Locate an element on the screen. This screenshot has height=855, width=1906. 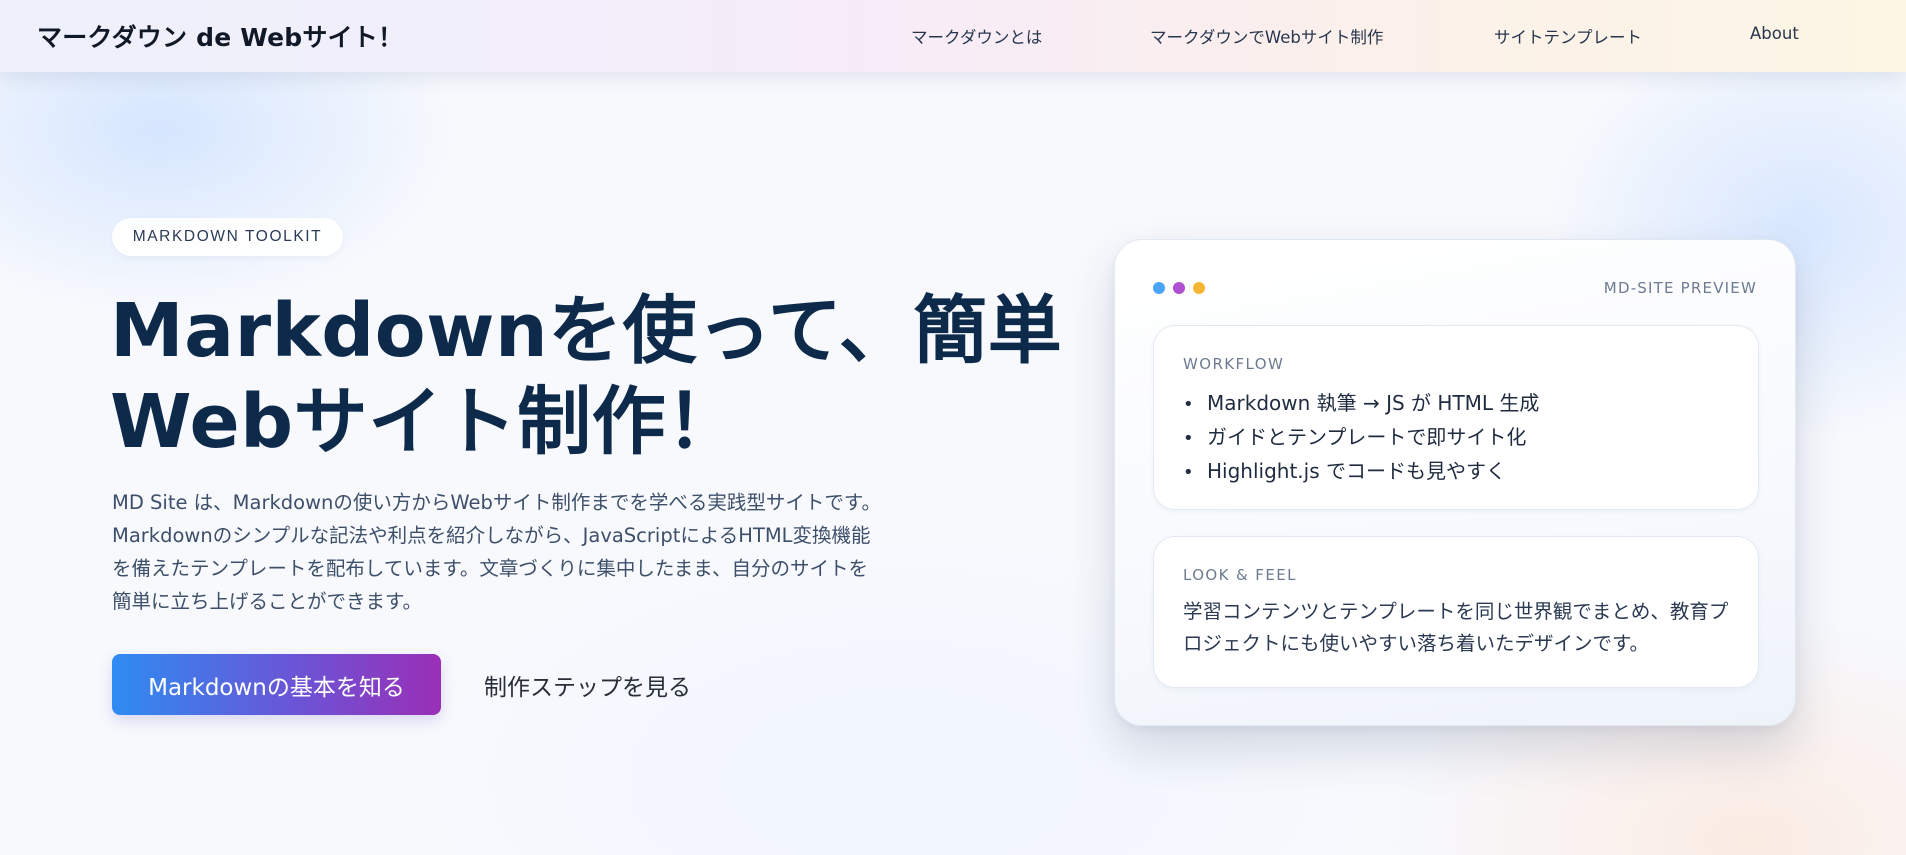
preview-label: MD-SITE PREVIEW is located at coordinates (1680, 288).